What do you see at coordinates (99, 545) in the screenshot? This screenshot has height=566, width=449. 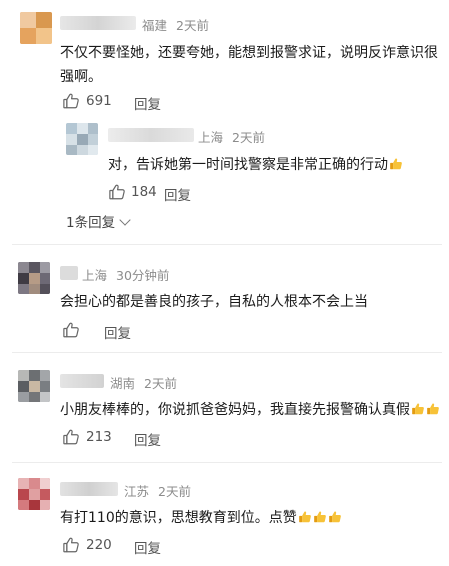 I see `like-count: 220` at bounding box center [99, 545].